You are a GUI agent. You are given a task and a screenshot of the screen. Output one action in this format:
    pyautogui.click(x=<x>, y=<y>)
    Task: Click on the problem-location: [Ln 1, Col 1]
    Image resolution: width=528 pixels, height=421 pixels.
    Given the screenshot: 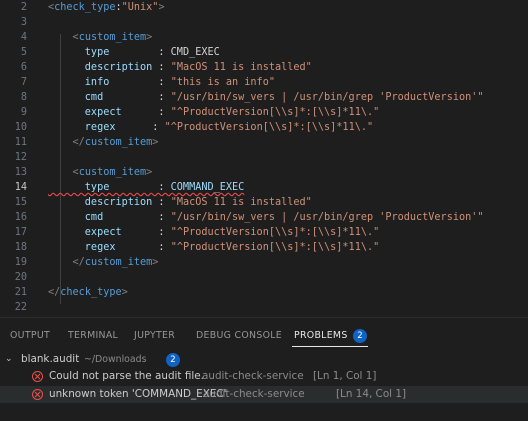 What is the action you would take?
    pyautogui.click(x=345, y=376)
    